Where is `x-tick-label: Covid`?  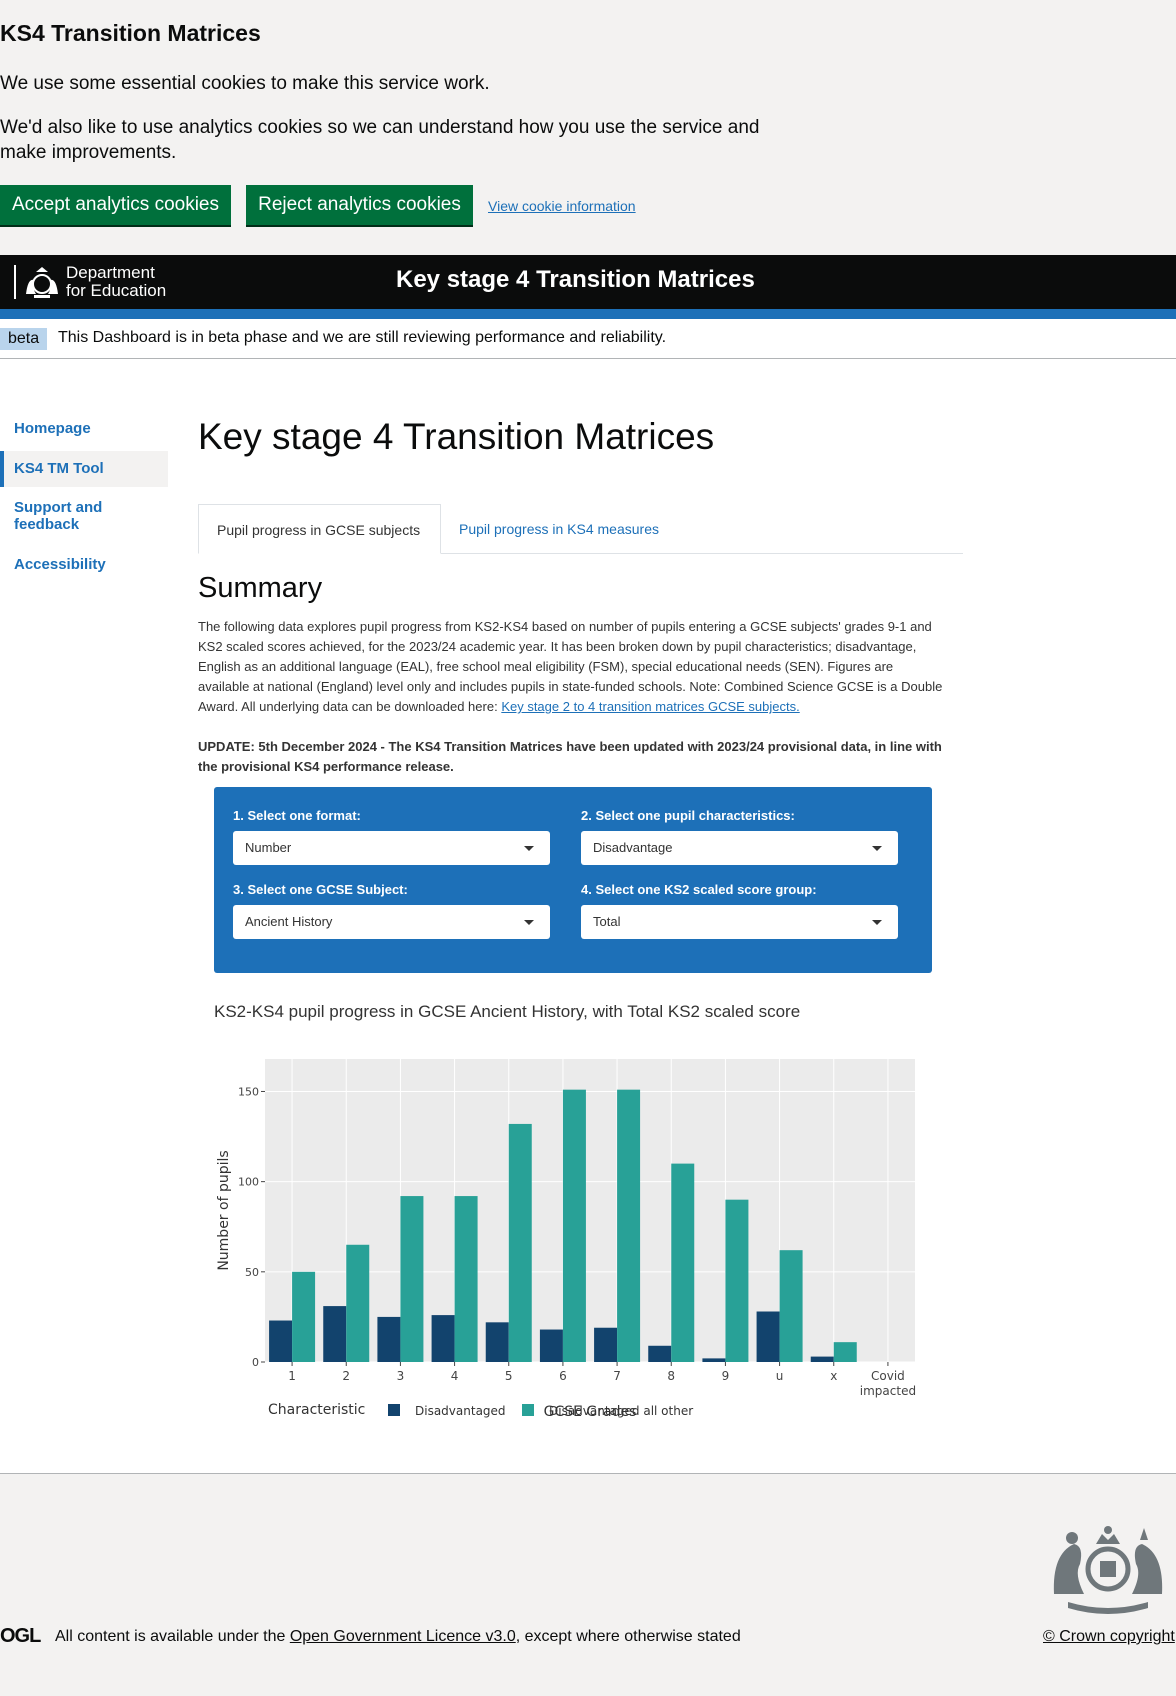
x-tick-label: Covid is located at coordinates (888, 1376).